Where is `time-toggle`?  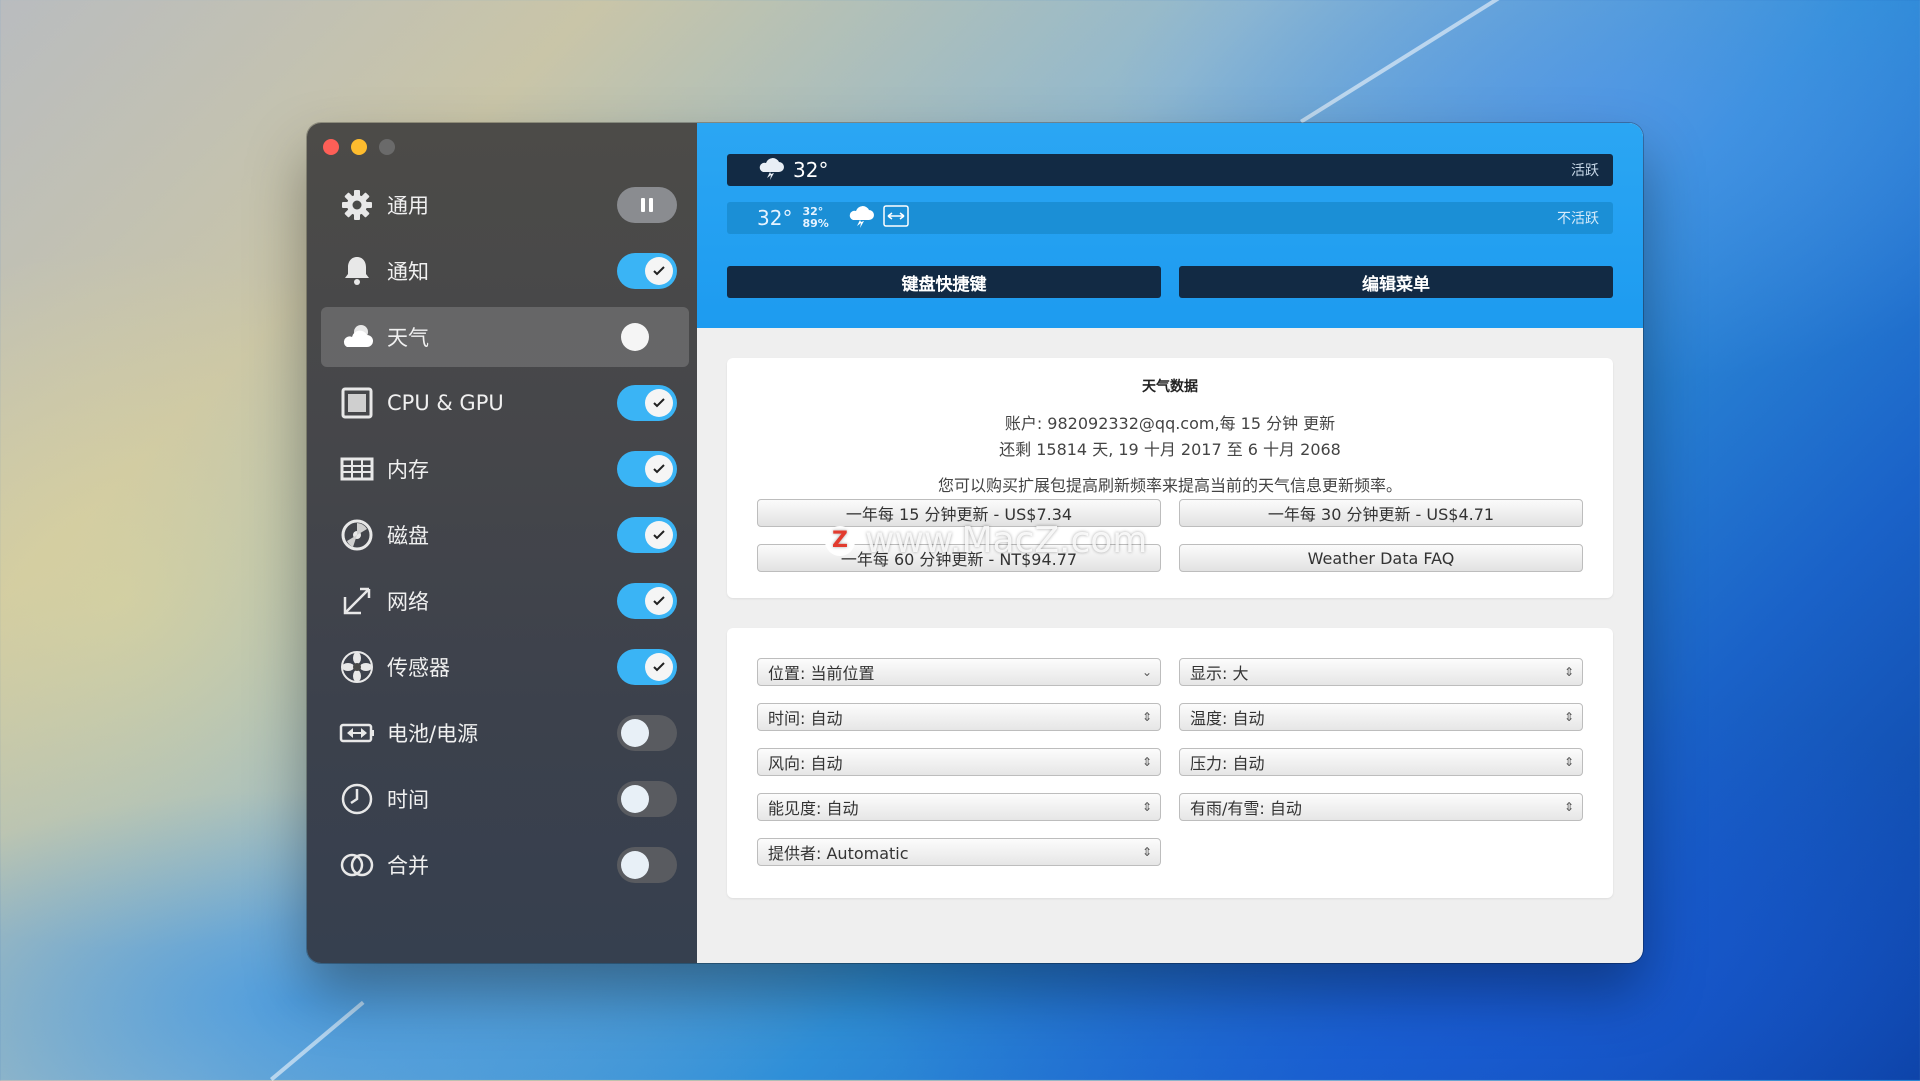
time-toggle is located at coordinates (647, 799).